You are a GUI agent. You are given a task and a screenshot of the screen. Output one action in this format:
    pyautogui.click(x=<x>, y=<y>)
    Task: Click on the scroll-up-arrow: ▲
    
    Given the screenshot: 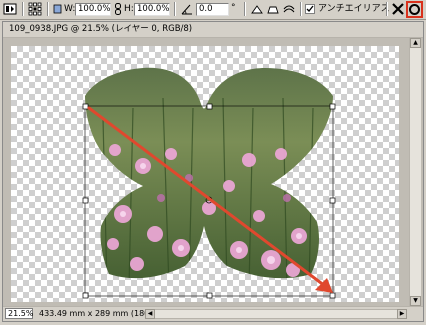 What is the action you would take?
    pyautogui.click(x=415, y=43)
    